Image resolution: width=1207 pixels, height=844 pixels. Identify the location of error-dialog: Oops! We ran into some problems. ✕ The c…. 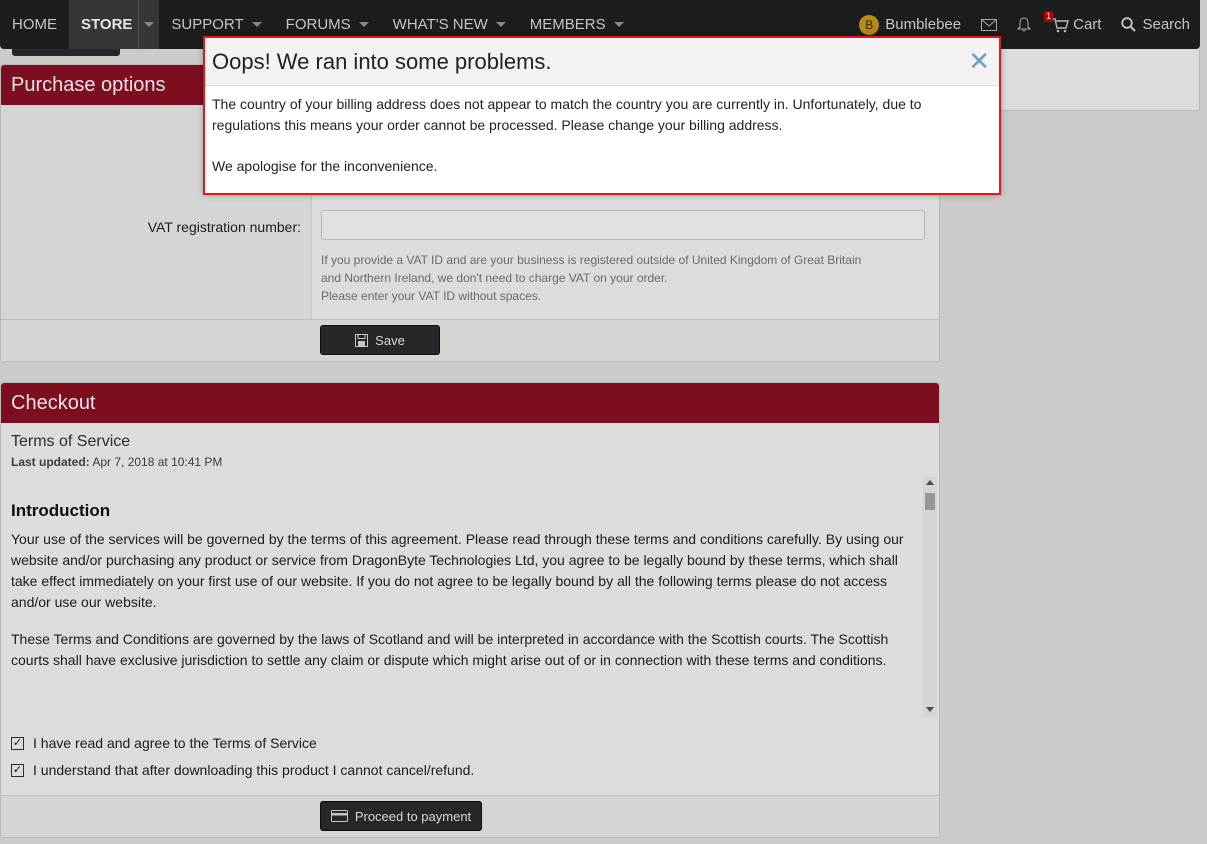
(602, 115).